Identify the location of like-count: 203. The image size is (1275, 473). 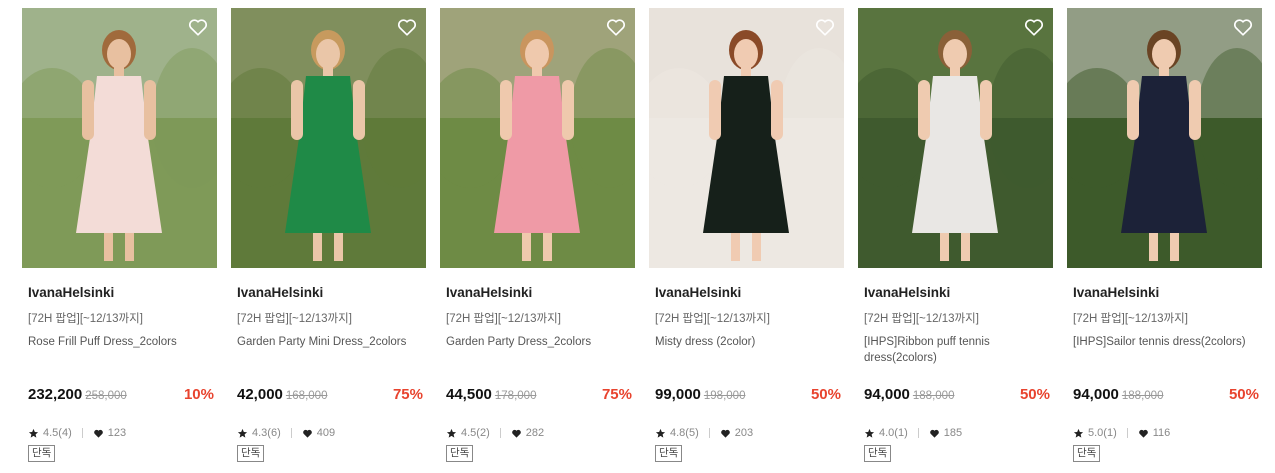
(744, 433).